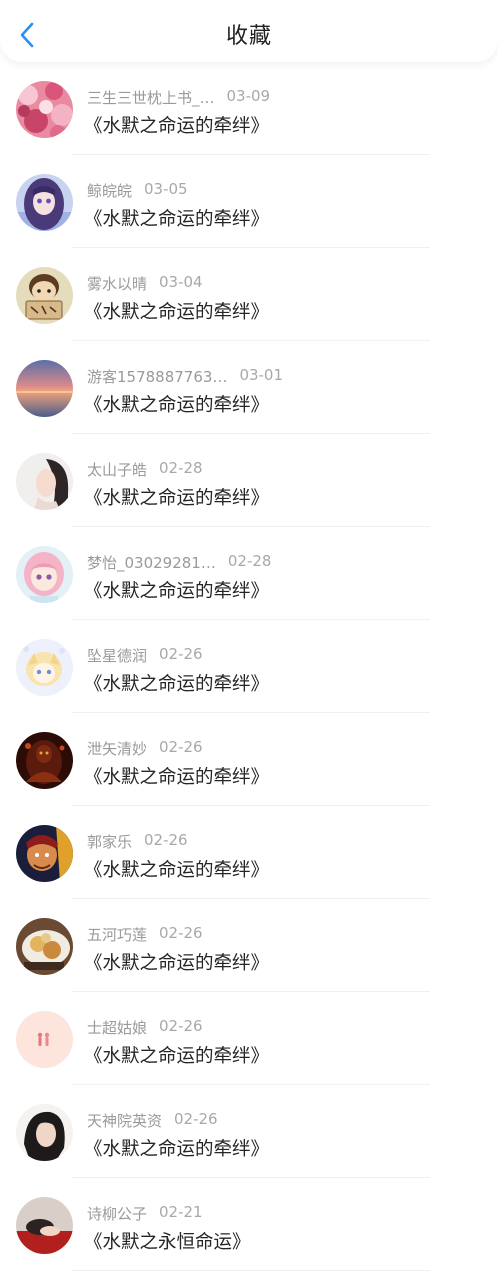  Describe the element at coordinates (125, 1121) in the screenshot. I see `user-name: 天神院英资` at that location.